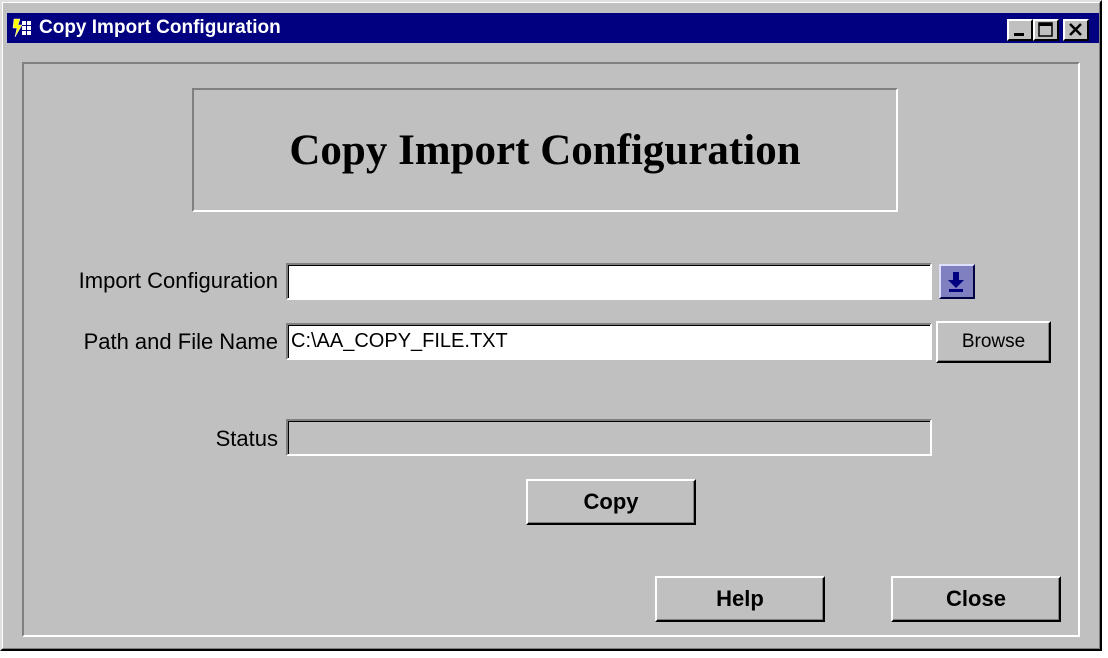 Image resolution: width=1108 pixels, height=658 pixels. I want to click on browse-button: Browse, so click(993, 342).